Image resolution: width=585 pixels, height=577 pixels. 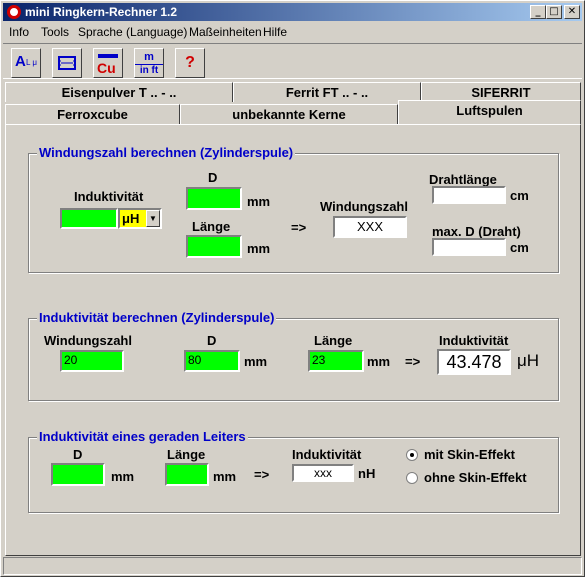 I want to click on length3-input, so click(x=187, y=474).